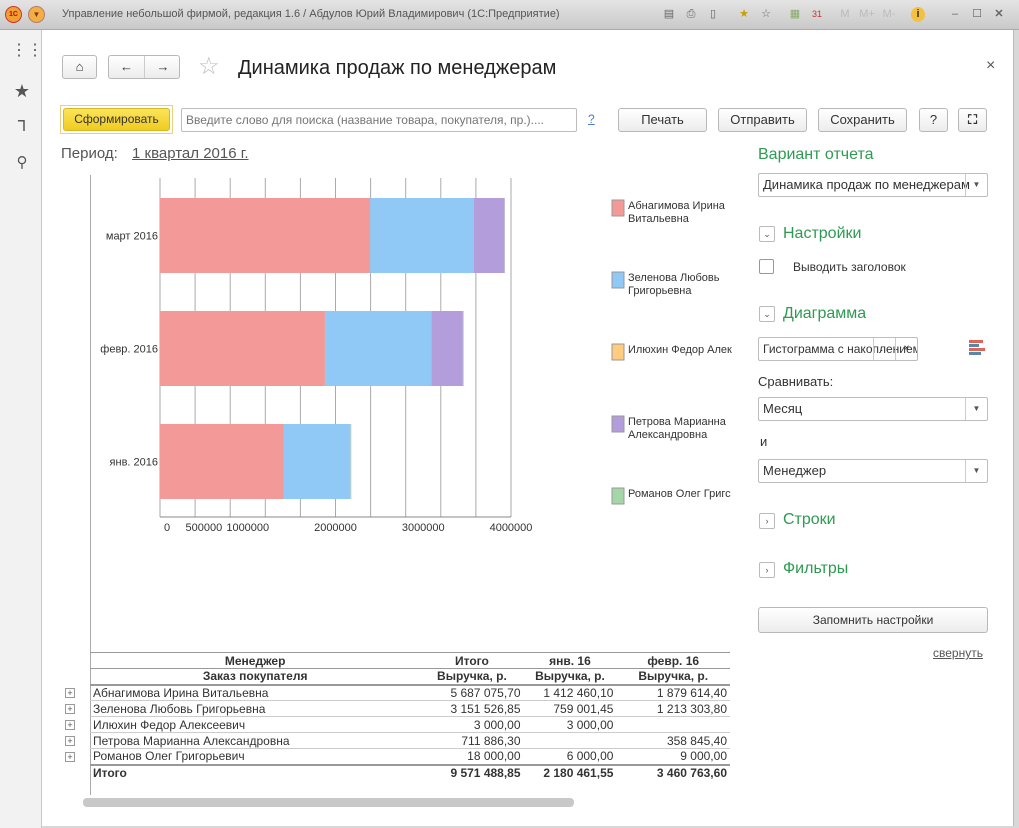 Image resolution: width=1019 pixels, height=828 pixels. What do you see at coordinates (817, 14) in the screenshot?
I see `calendar-icon: 31` at bounding box center [817, 14].